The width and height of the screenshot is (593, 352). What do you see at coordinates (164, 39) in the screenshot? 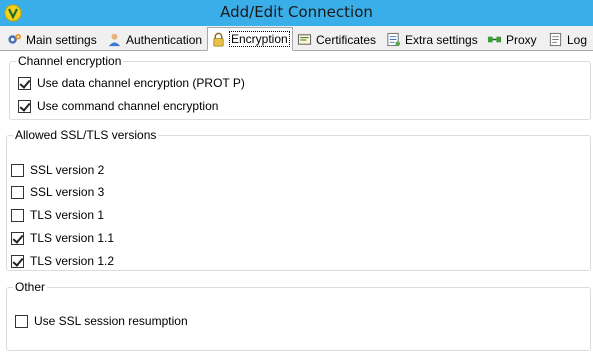
I see `tab-label: Authentication` at bounding box center [164, 39].